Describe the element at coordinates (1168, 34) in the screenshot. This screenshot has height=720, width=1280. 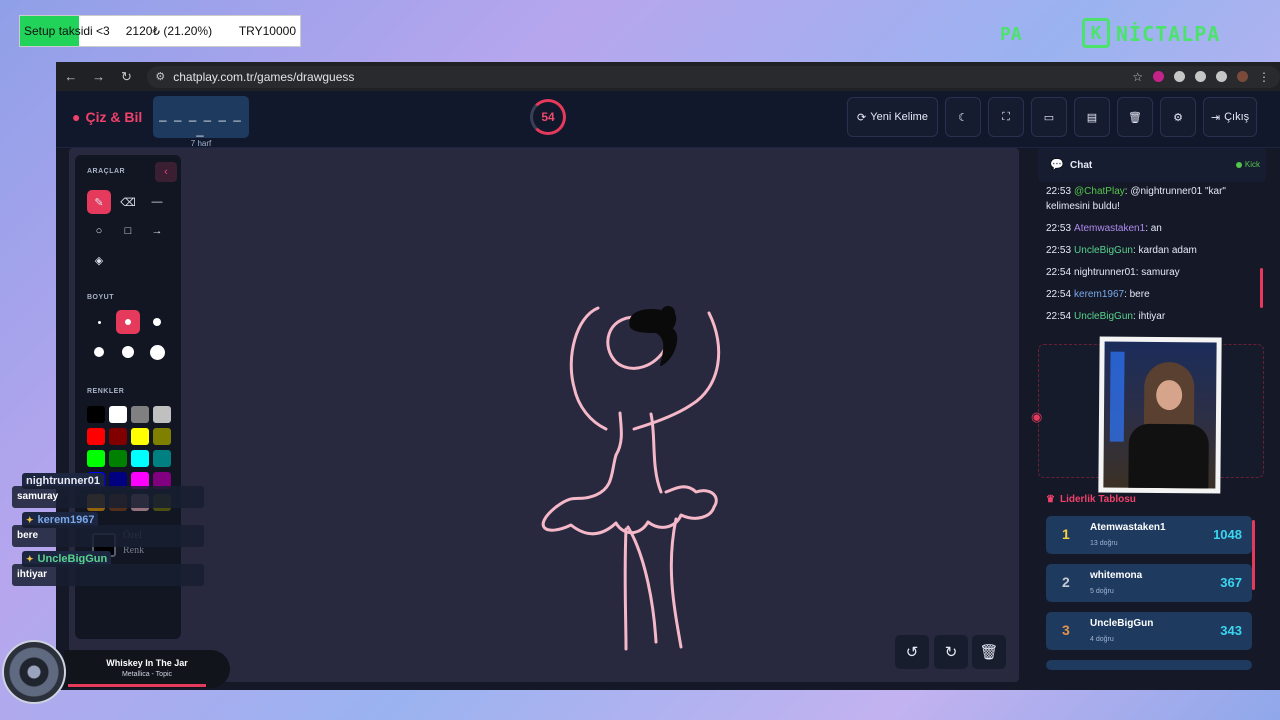
I see `streamer-name: NİCTALPA` at that location.